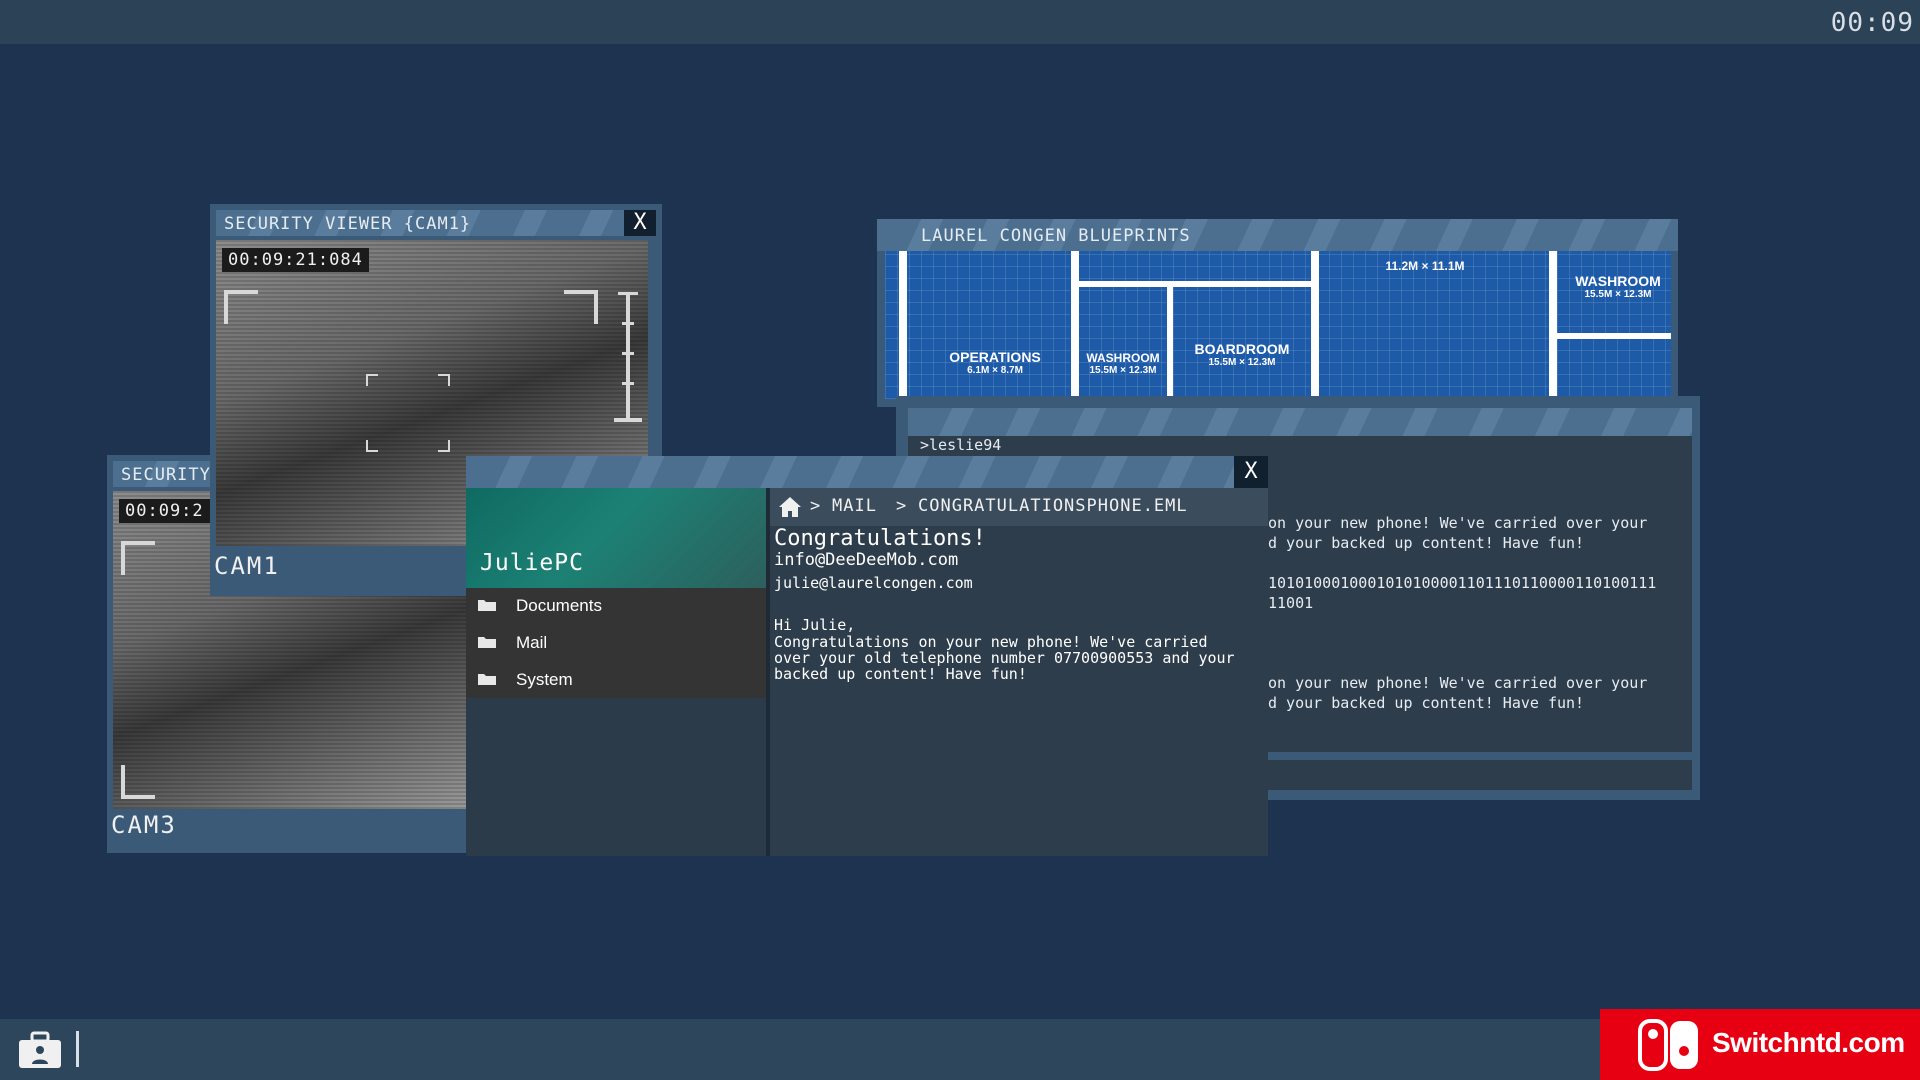 Image resolution: width=1920 pixels, height=1080 pixels. What do you see at coordinates (532, 642) in the screenshot?
I see `menu-item-label: Mail` at bounding box center [532, 642].